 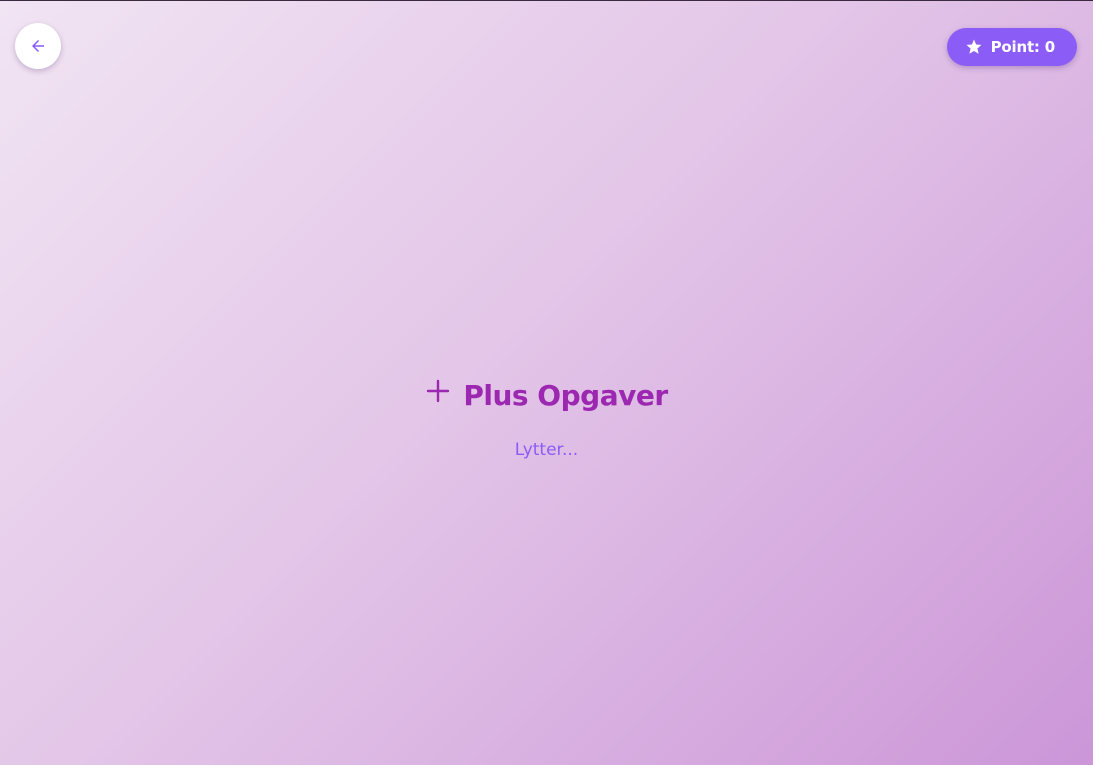 I want to click on title-row: Plus Opgaver, so click(x=546, y=395).